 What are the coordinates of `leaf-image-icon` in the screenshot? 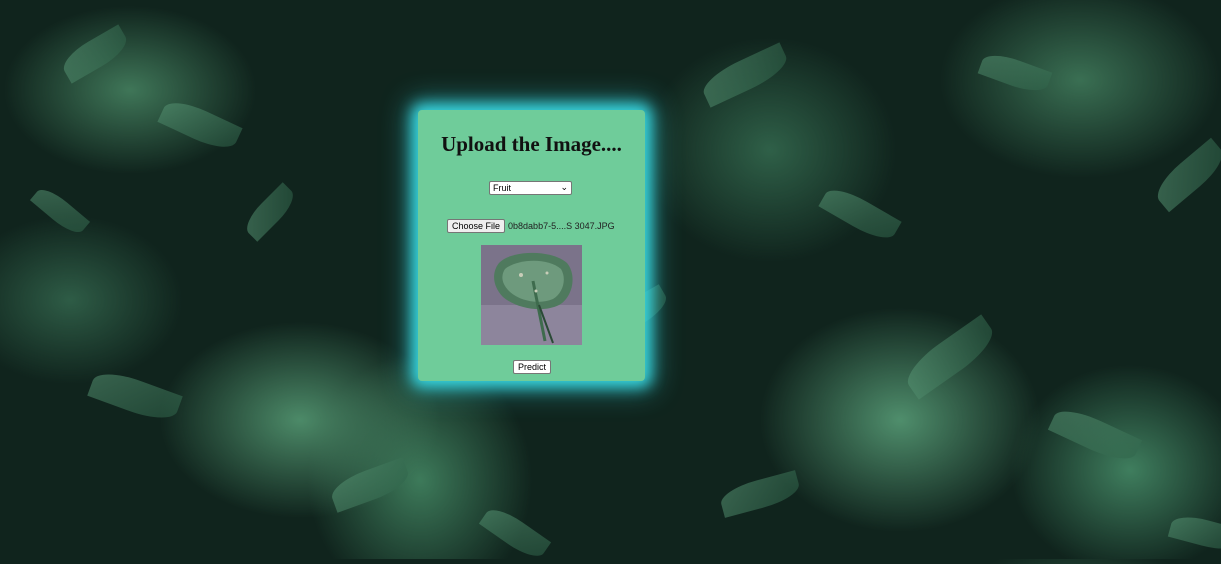 It's located at (531, 295).